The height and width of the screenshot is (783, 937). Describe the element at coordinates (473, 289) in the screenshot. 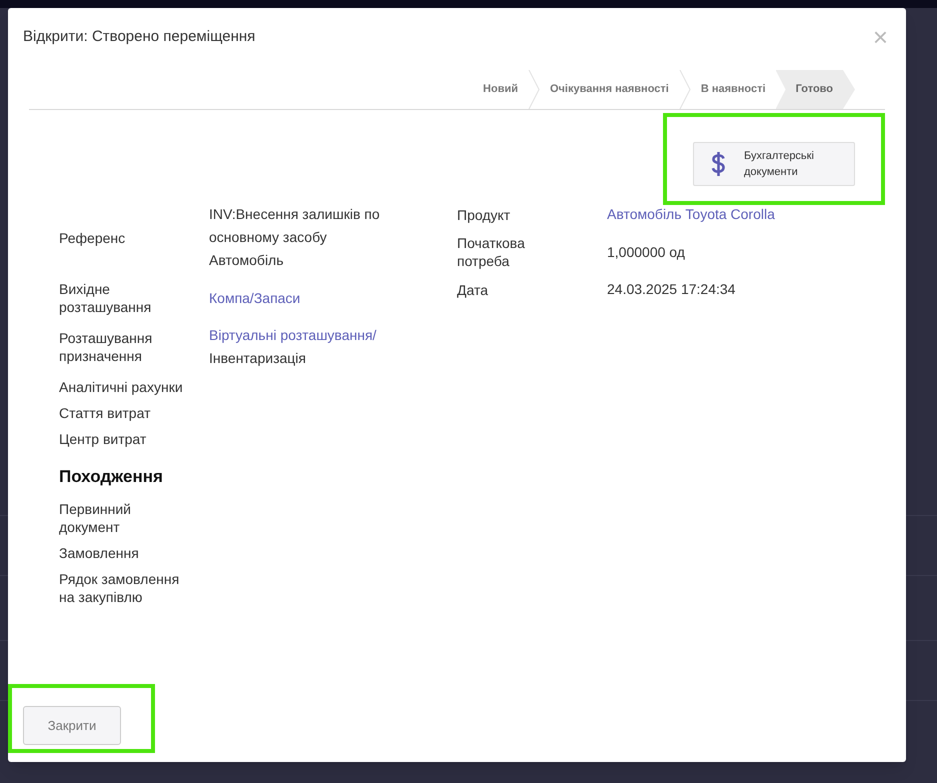

I see `field-label: Дата` at that location.